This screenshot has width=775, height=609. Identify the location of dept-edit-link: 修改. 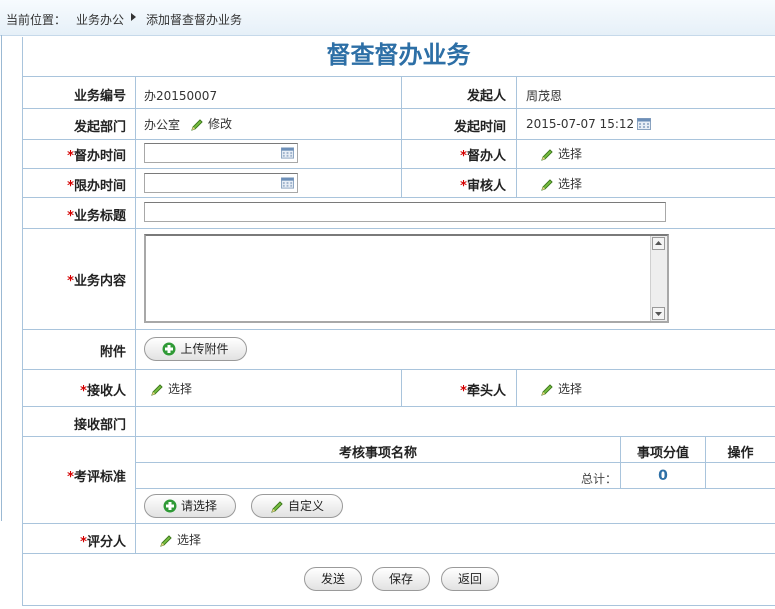
(211, 123).